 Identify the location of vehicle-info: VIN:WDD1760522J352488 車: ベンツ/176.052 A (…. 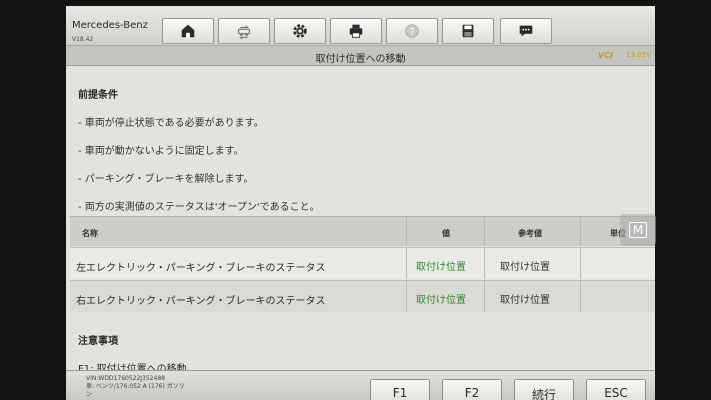
(135, 387).